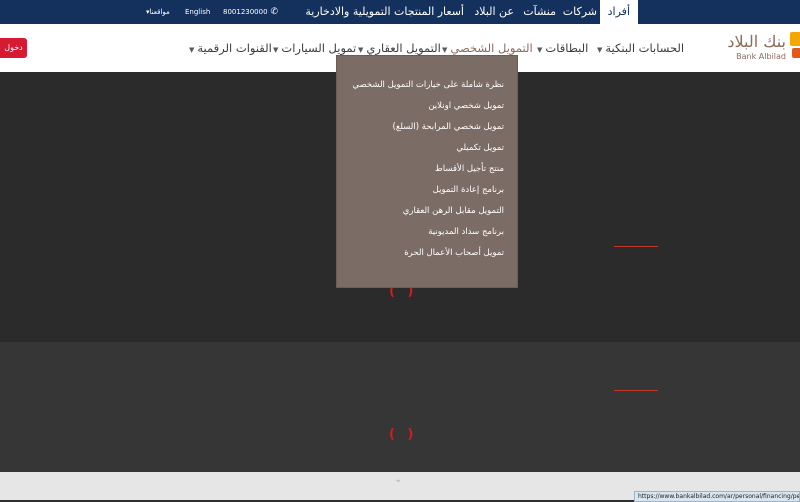 This screenshot has width=800, height=502. What do you see at coordinates (761, 56) in the screenshot?
I see `logo-english-text: Bank Albilad` at bounding box center [761, 56].